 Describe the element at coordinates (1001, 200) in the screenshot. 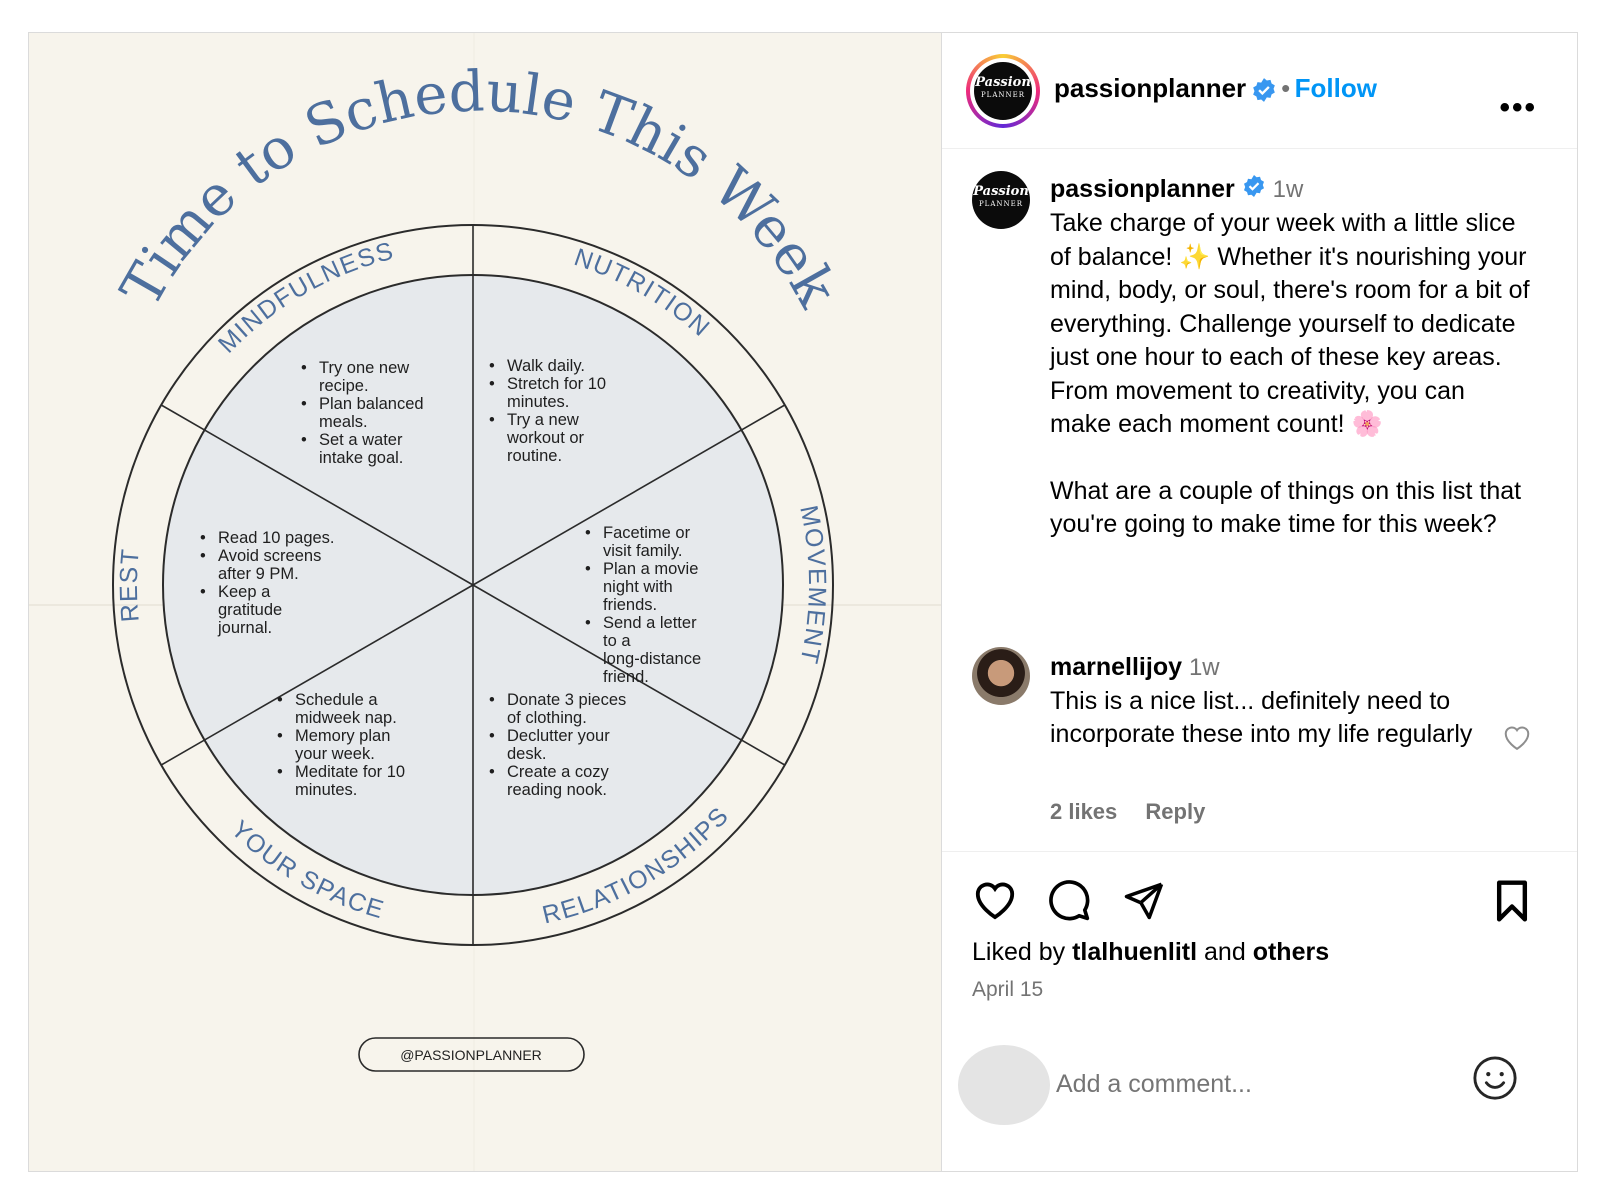

I see `caption-avatar: Passion PLANNER` at that location.